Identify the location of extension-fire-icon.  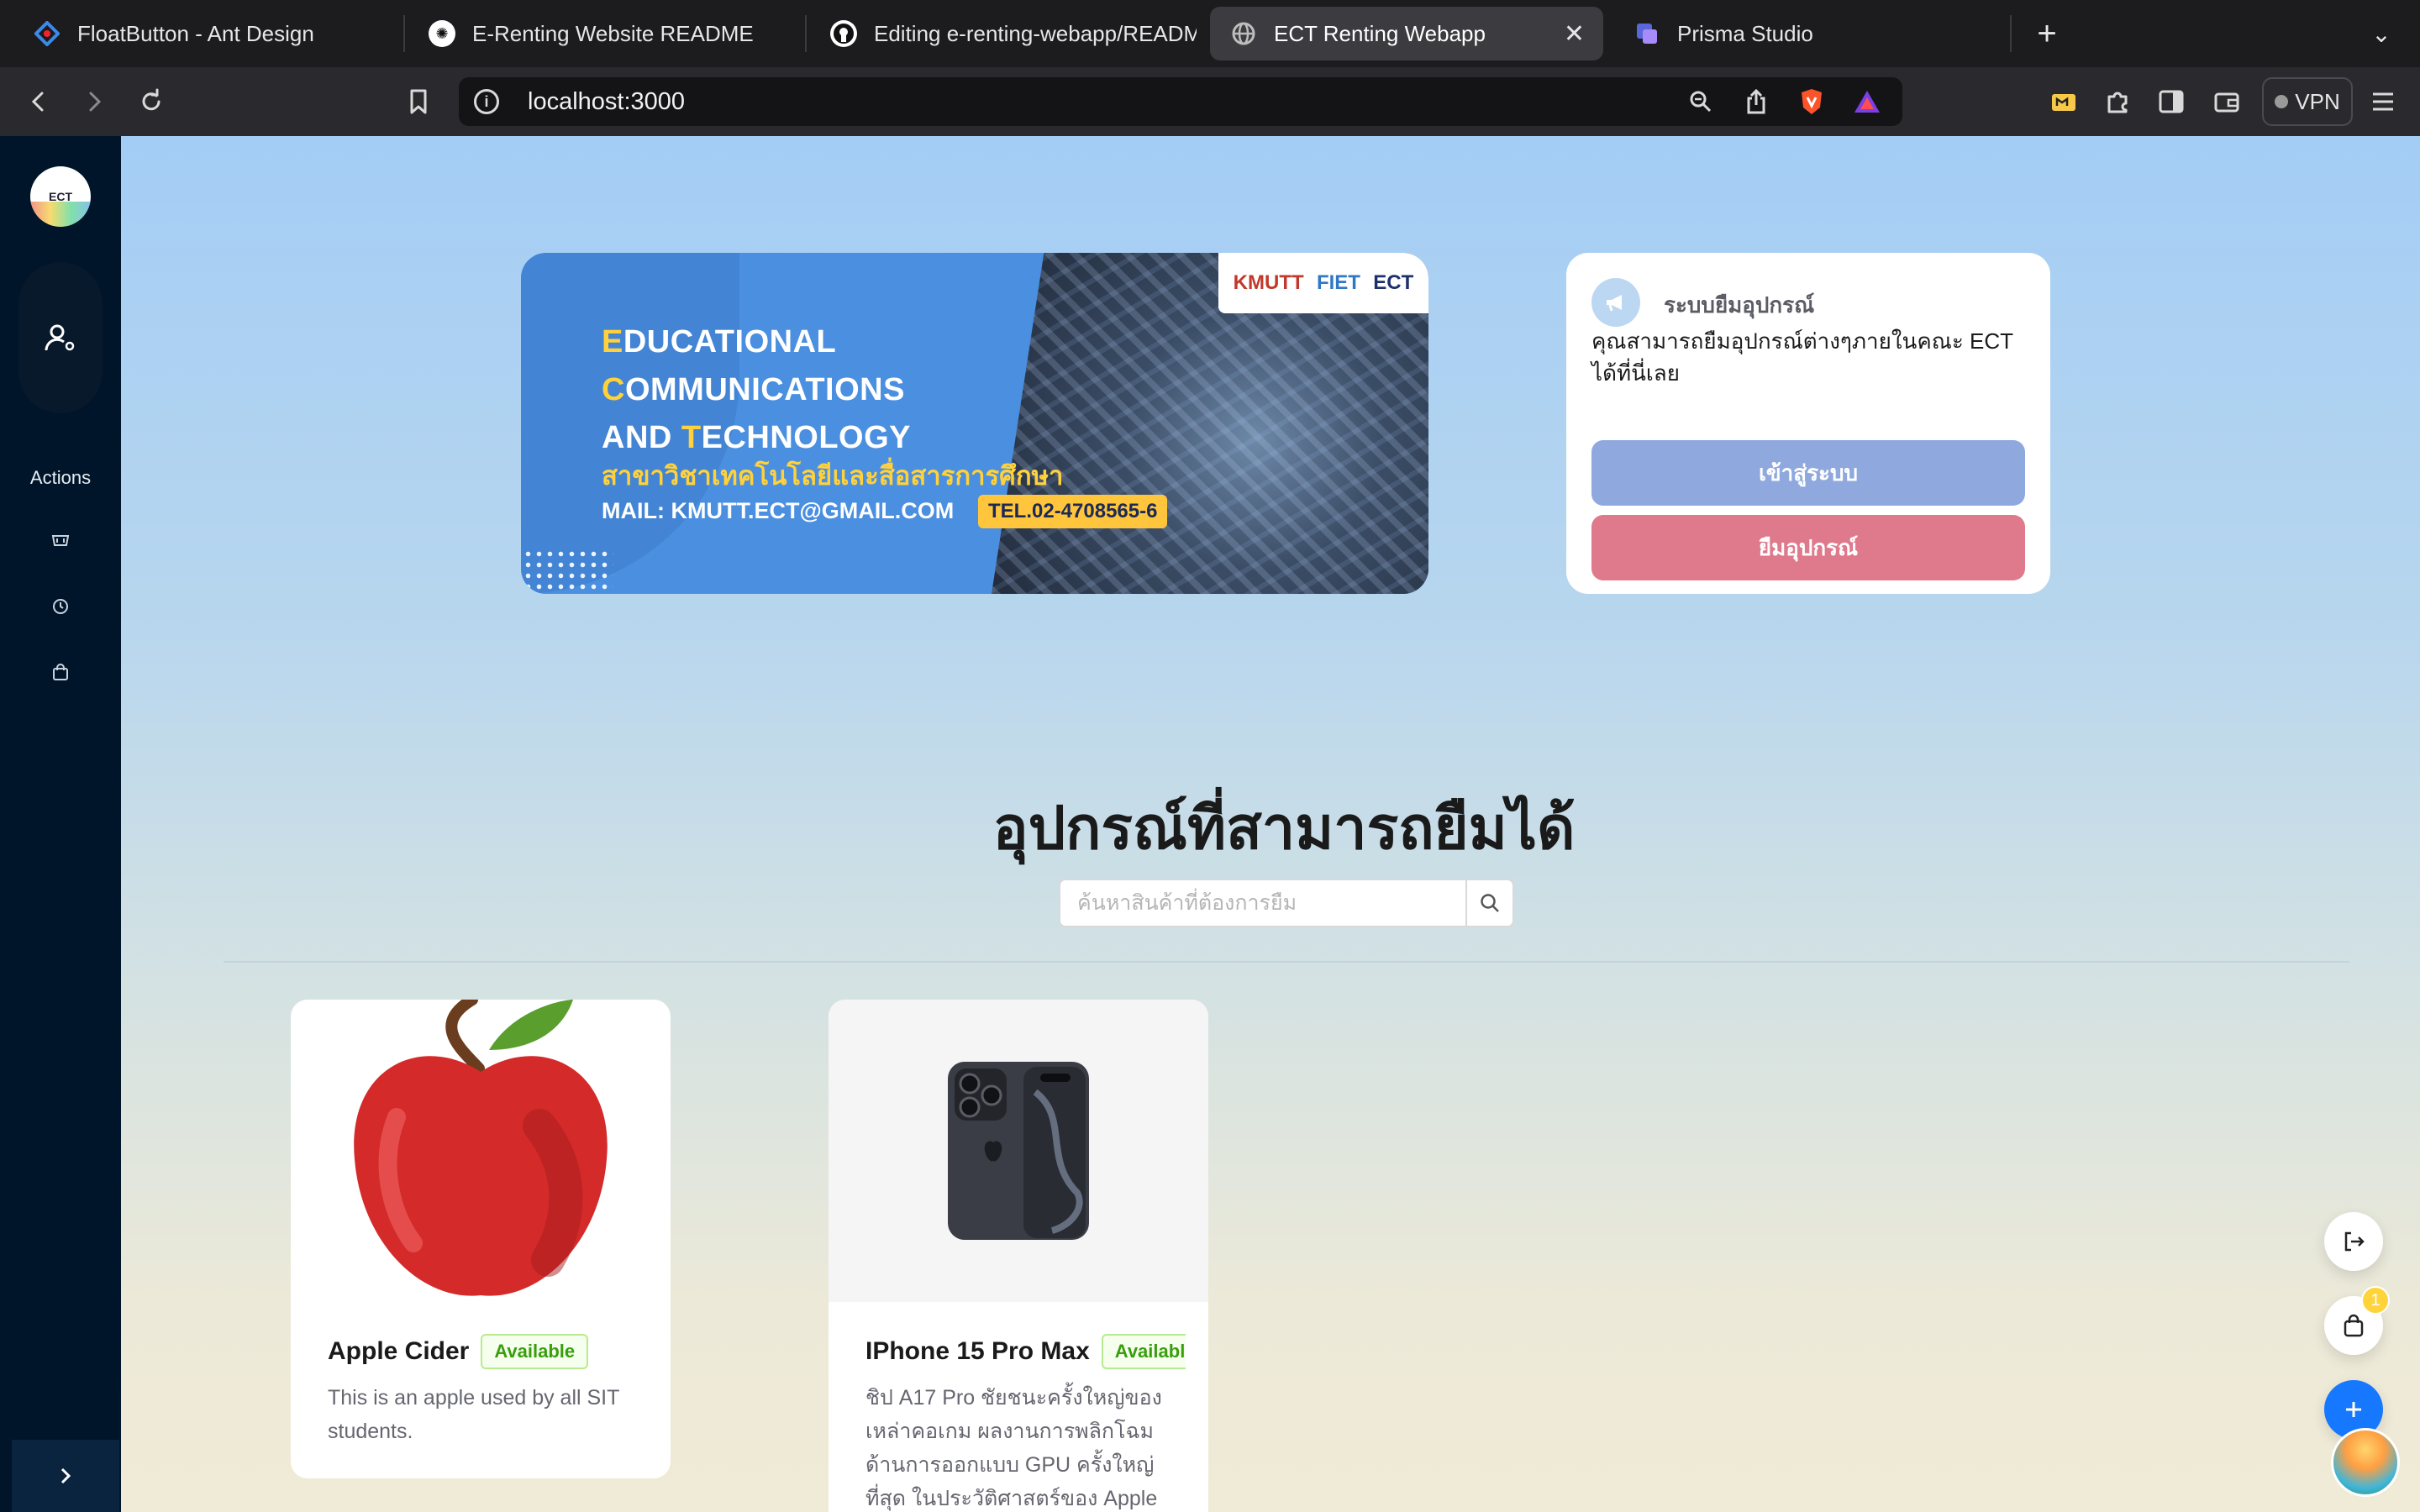
(2063, 102).